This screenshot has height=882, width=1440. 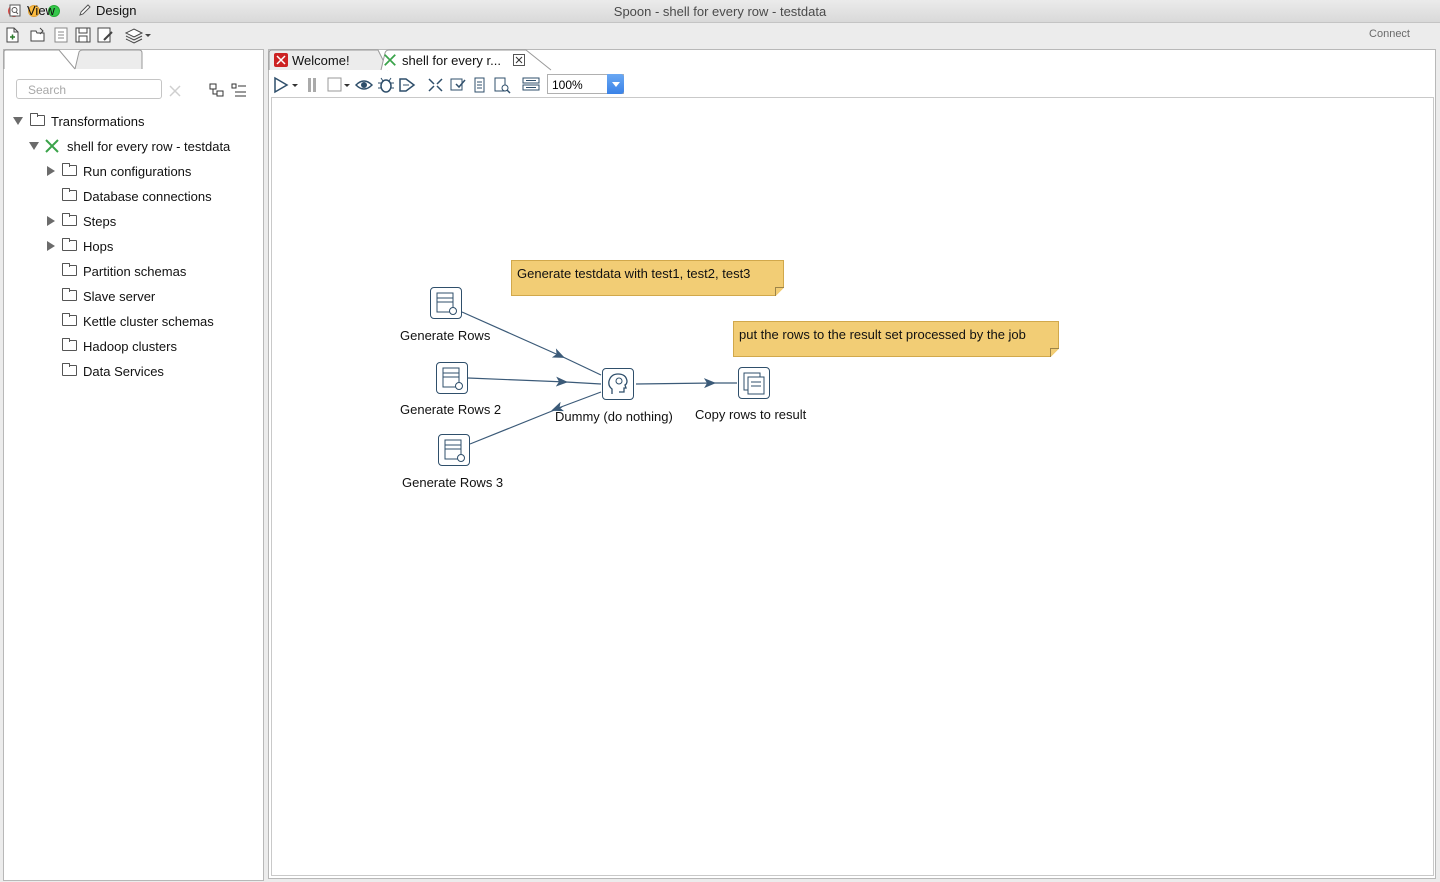 I want to click on debug-bug-icon, so click(x=386, y=85).